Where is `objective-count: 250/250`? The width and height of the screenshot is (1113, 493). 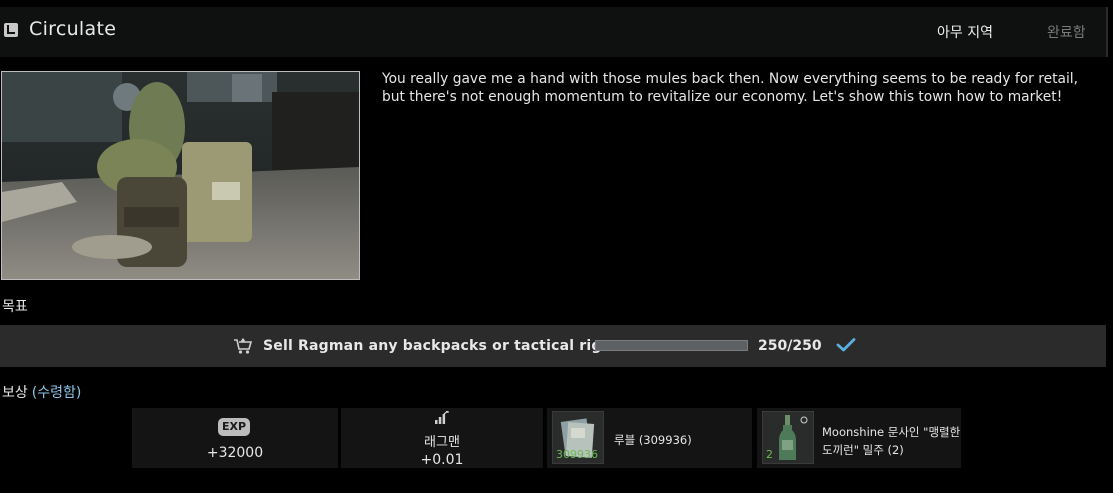 objective-count: 250/250 is located at coordinates (790, 346).